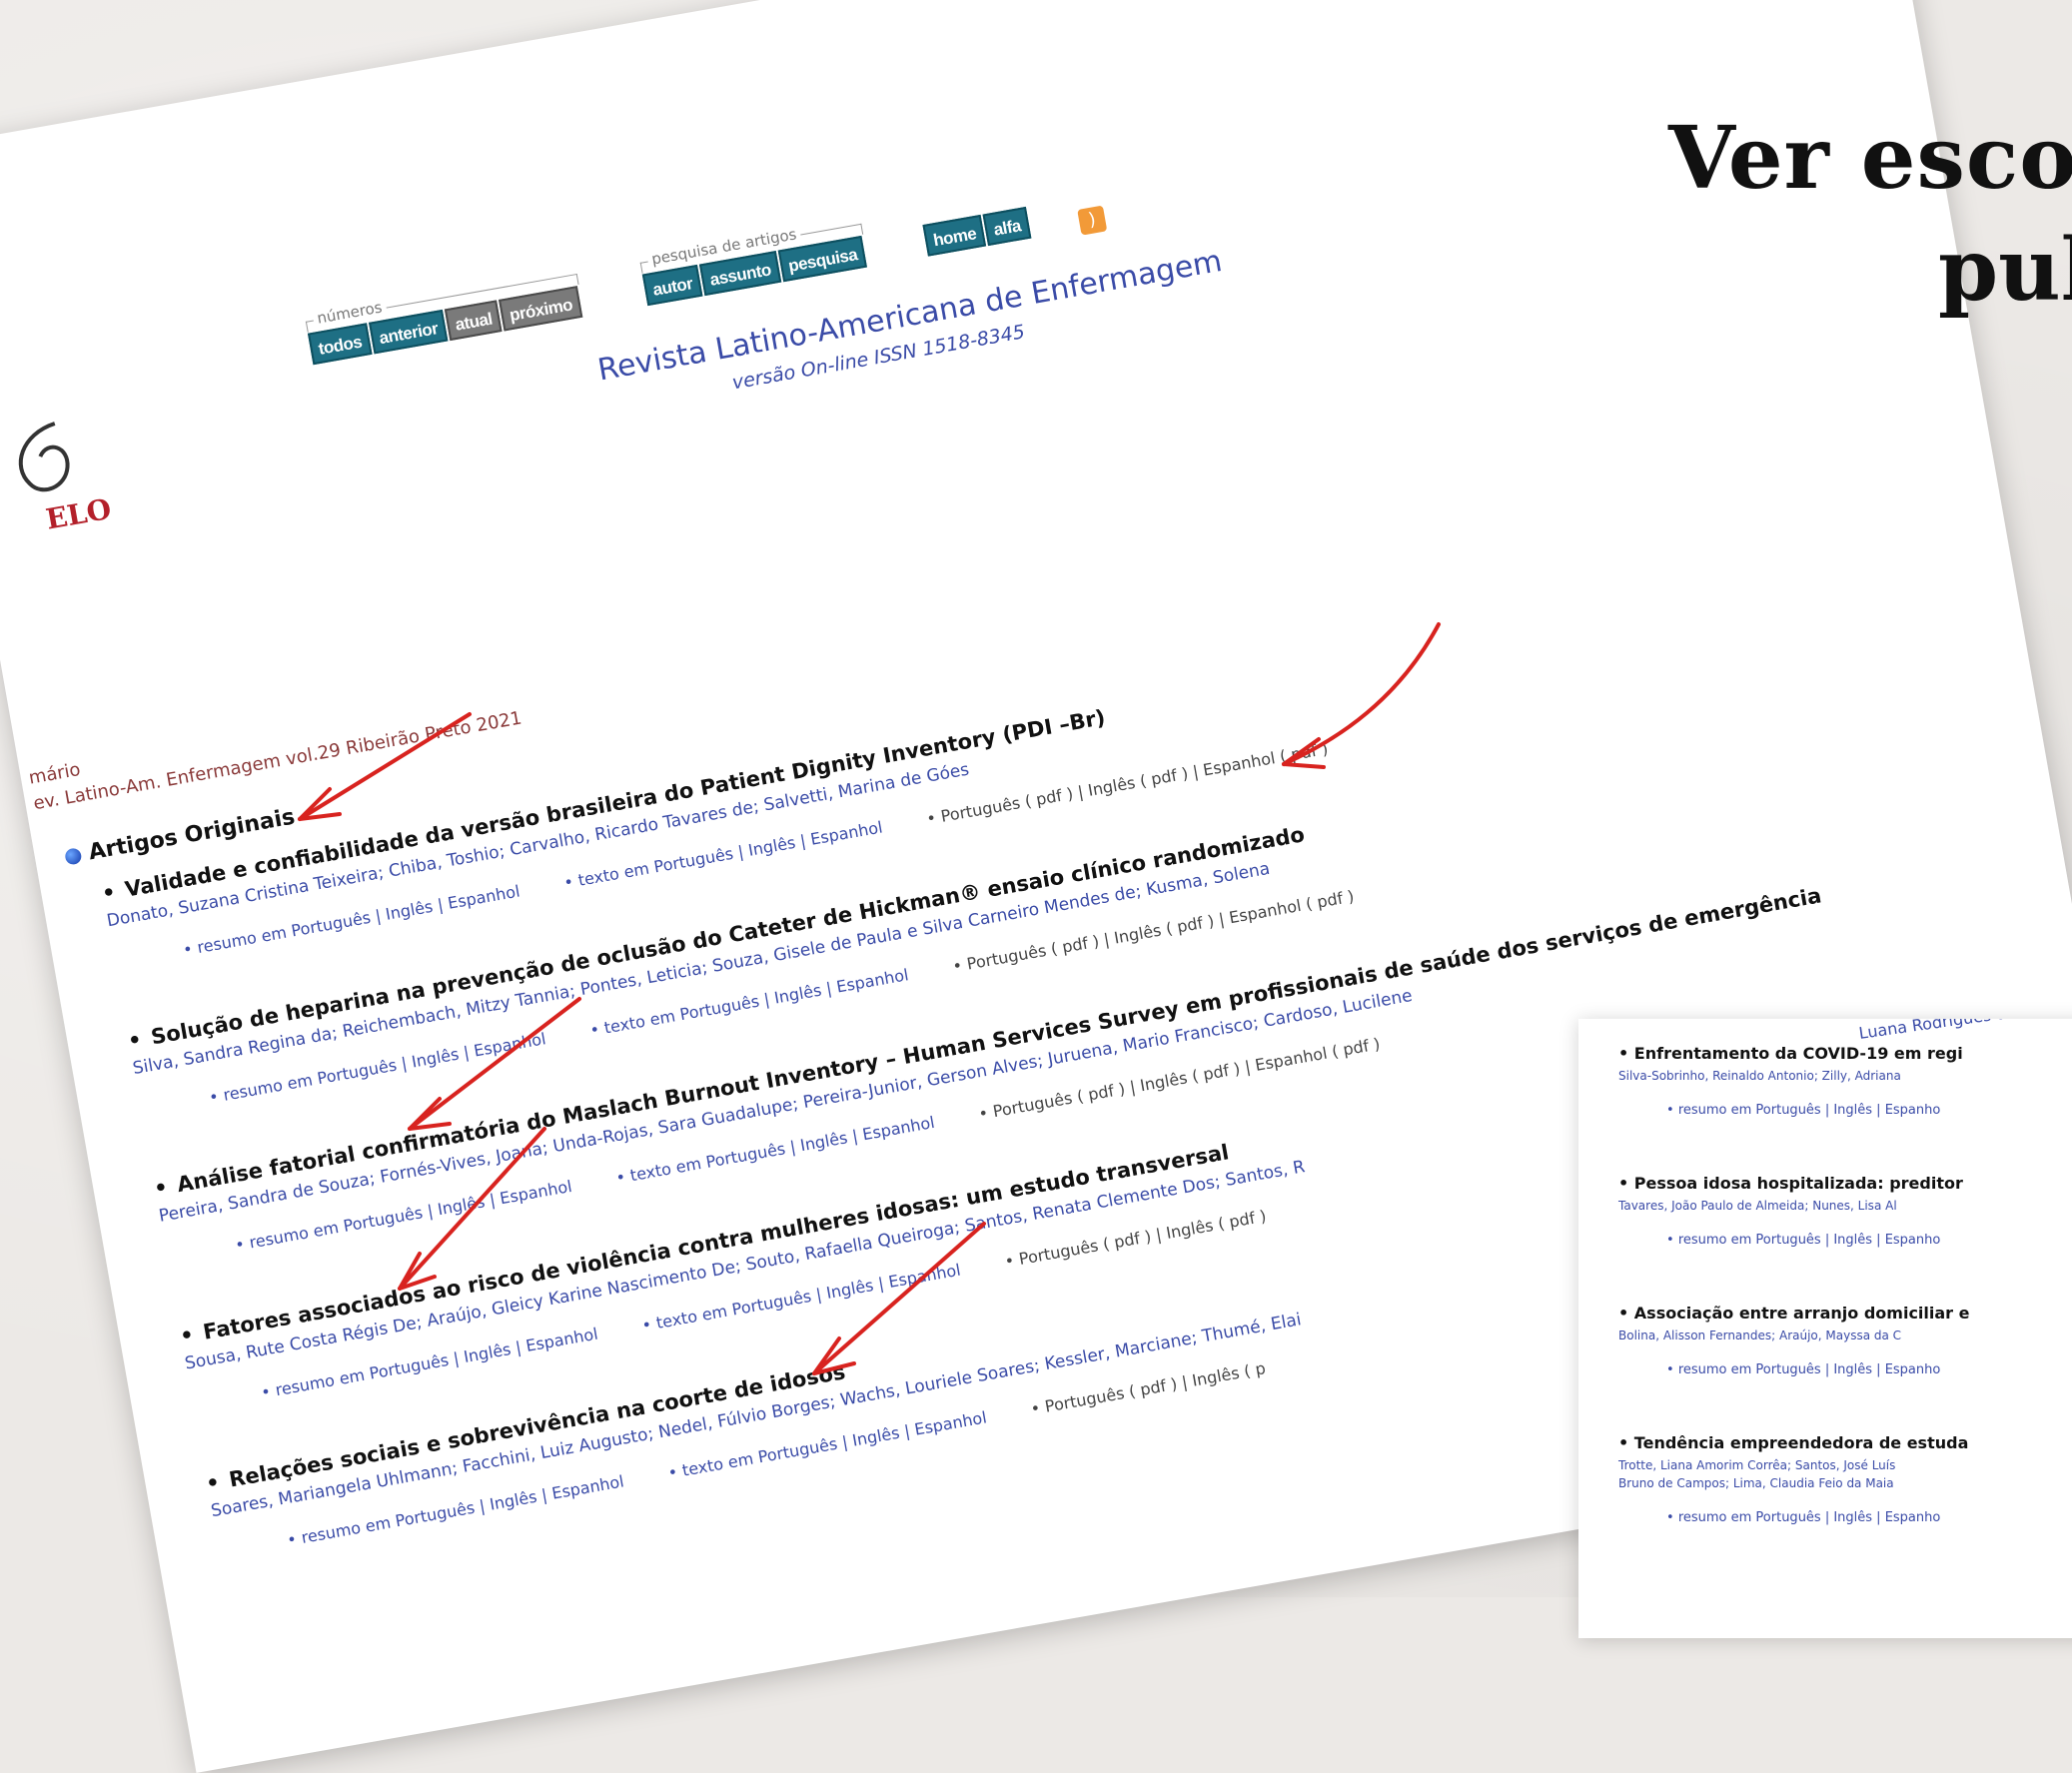 The height and width of the screenshot is (1773, 2072). What do you see at coordinates (1007, 226) in the screenshot?
I see `alfa-button: alfa` at bounding box center [1007, 226].